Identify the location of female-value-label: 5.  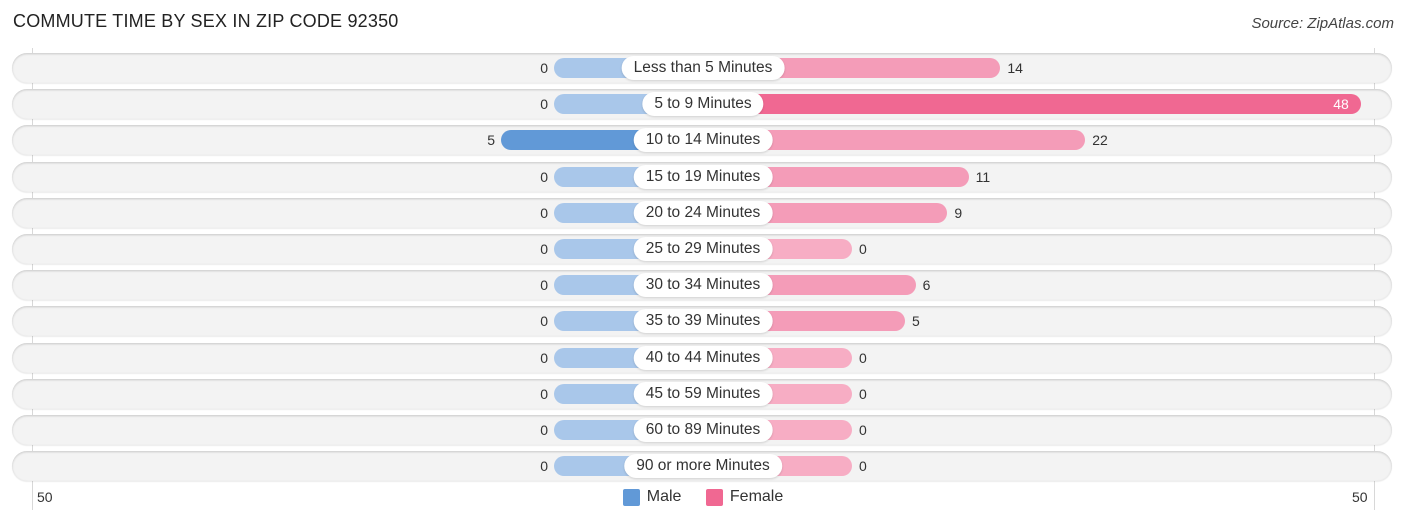
(916, 321).